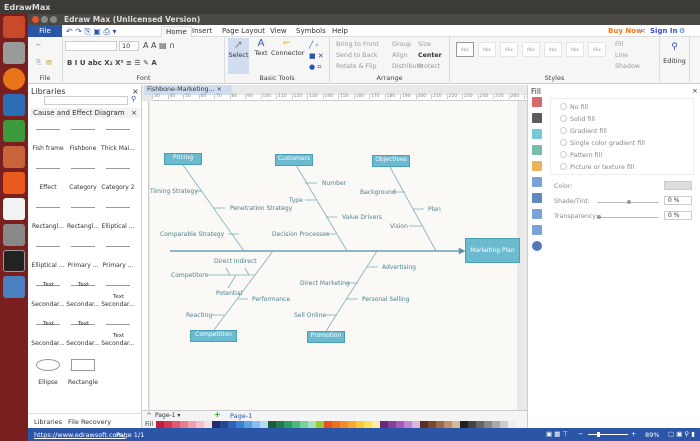  Describe the element at coordinates (399, 226) in the screenshot. I see `cause-vision: Vision` at that location.